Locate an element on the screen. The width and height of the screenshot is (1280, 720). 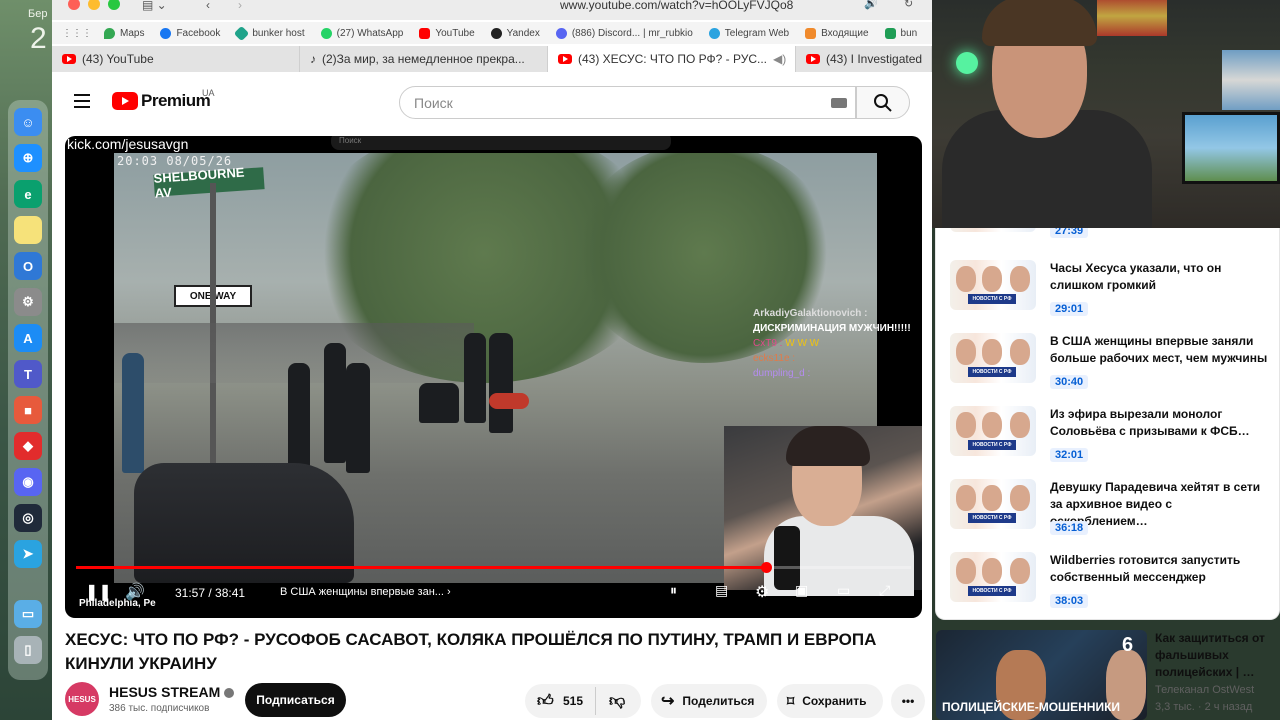
stream-overlay-url: kick.com/jesusavgn is located at coordinates (128, 144).